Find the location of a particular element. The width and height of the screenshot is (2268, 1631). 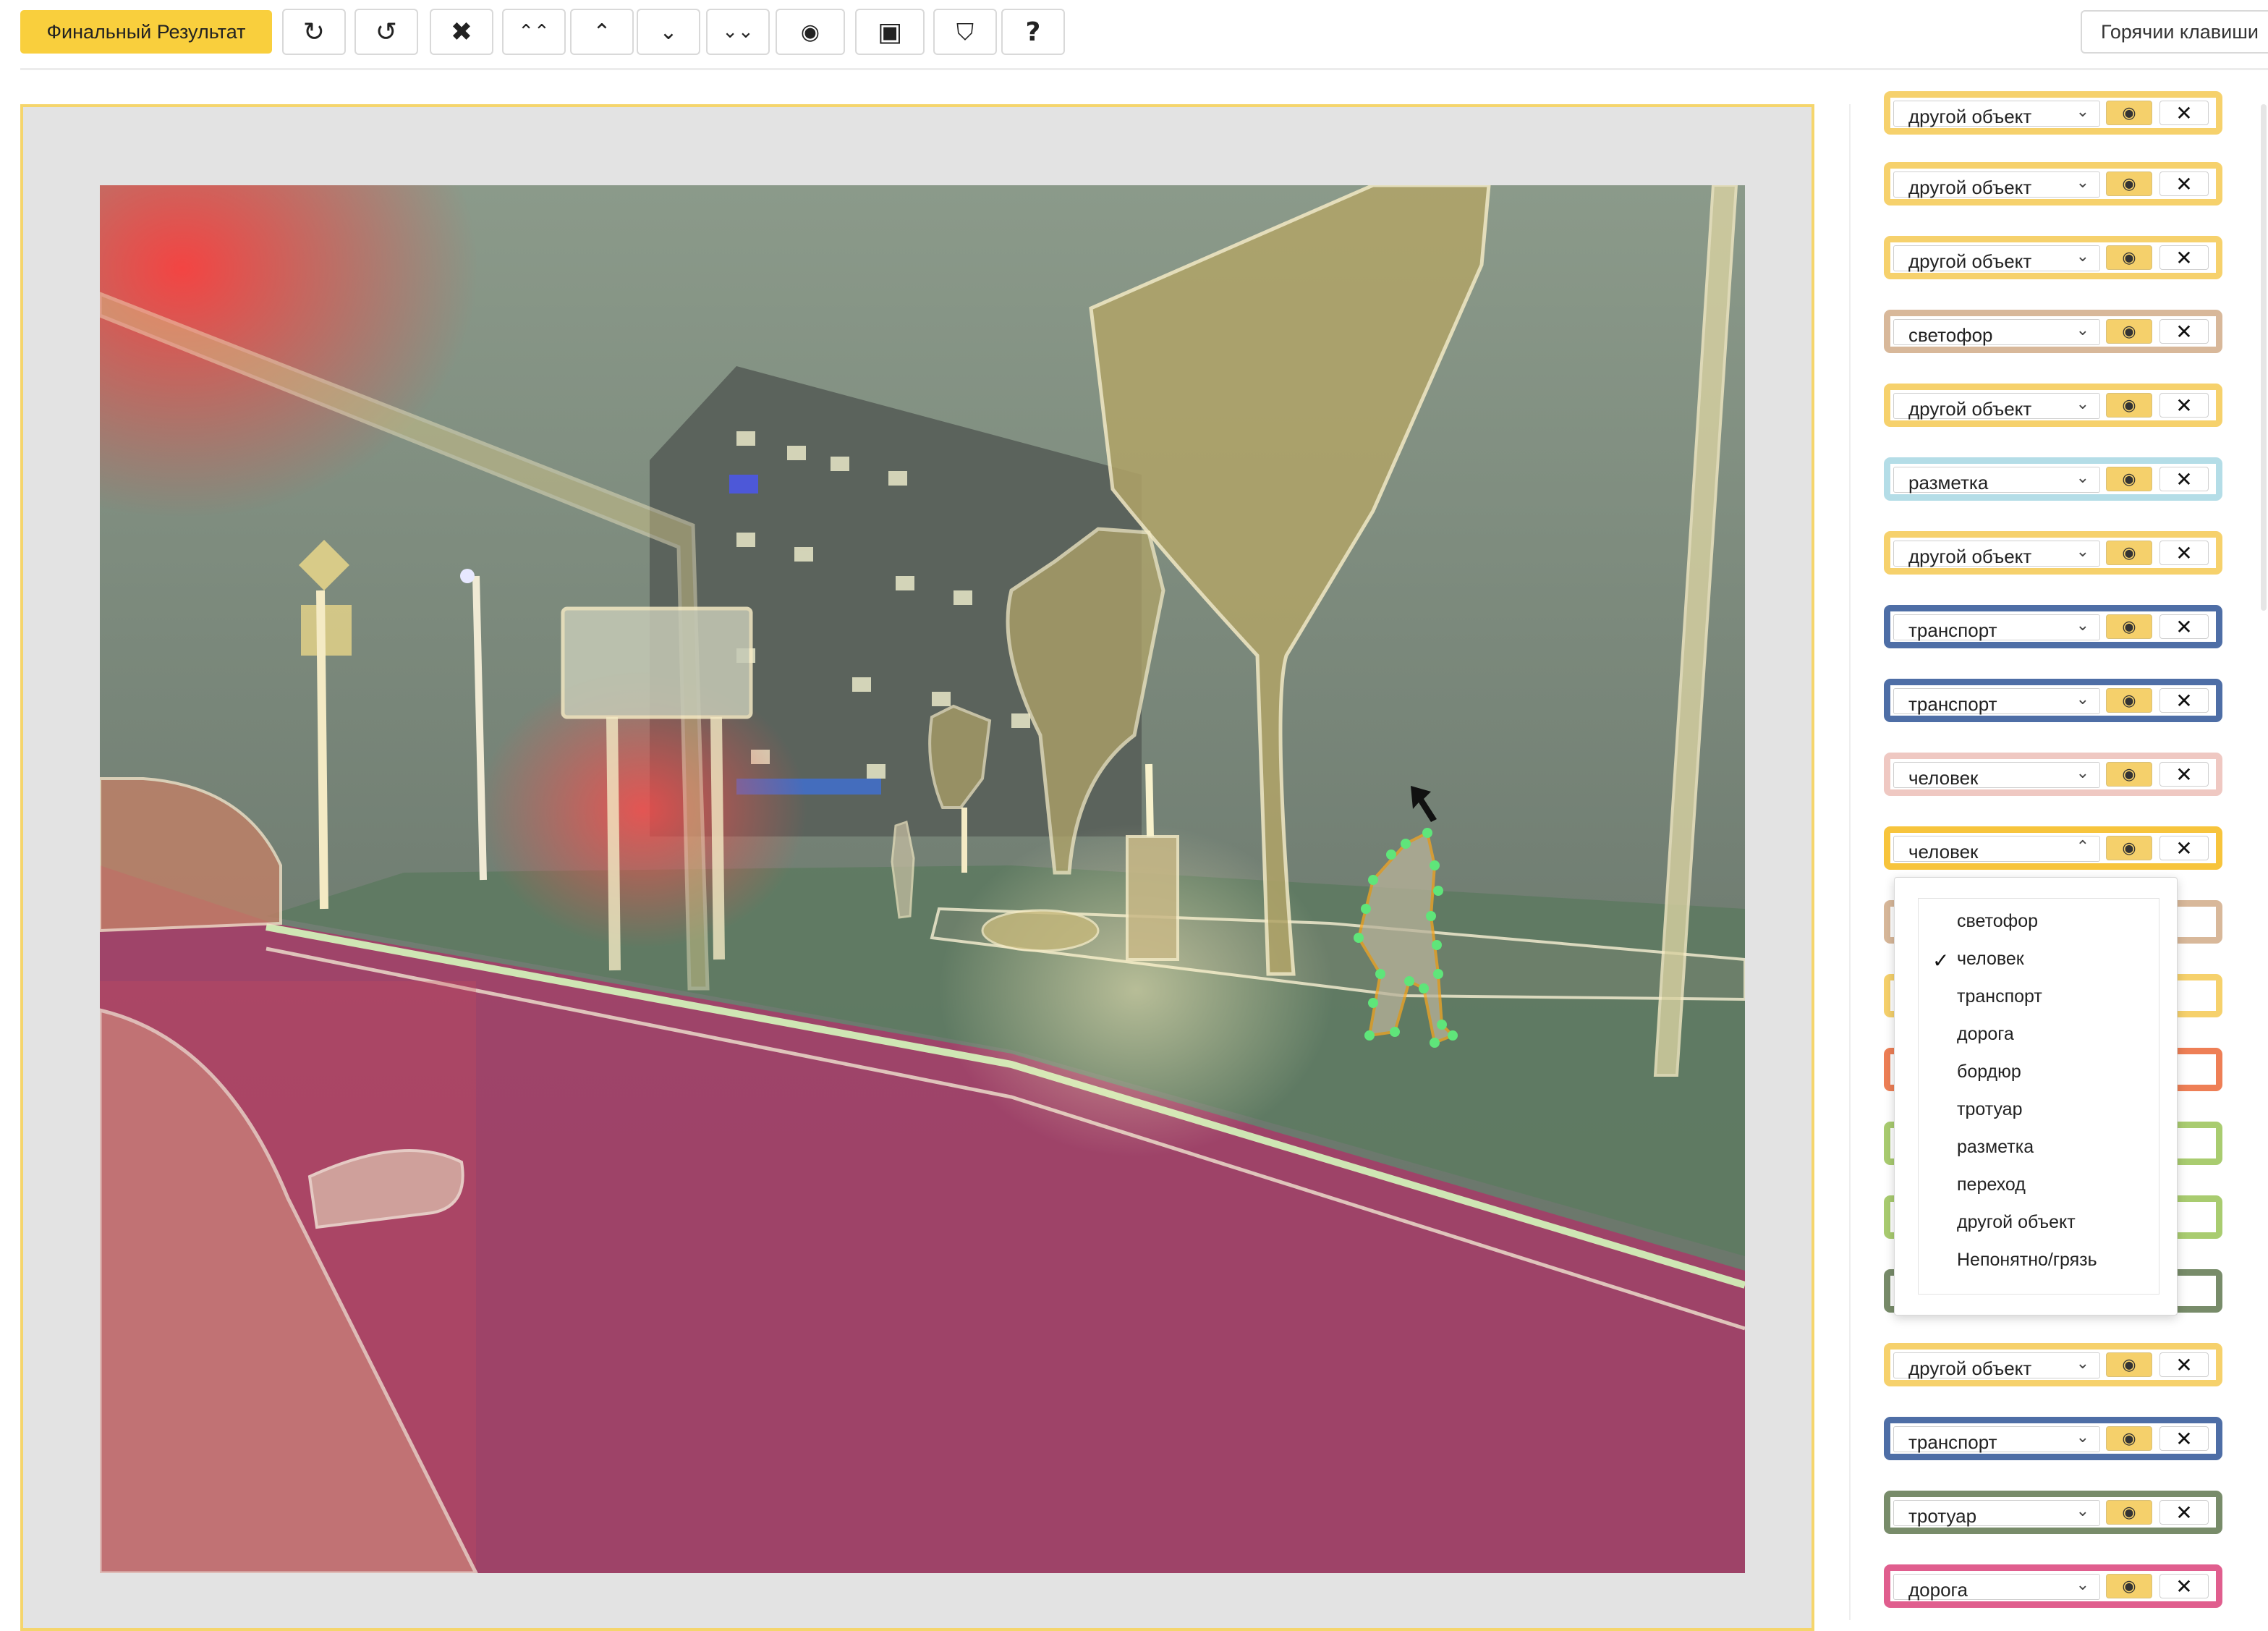

object-row: дорога ⌄ ◉ ✕ is located at coordinates (2053, 1586).